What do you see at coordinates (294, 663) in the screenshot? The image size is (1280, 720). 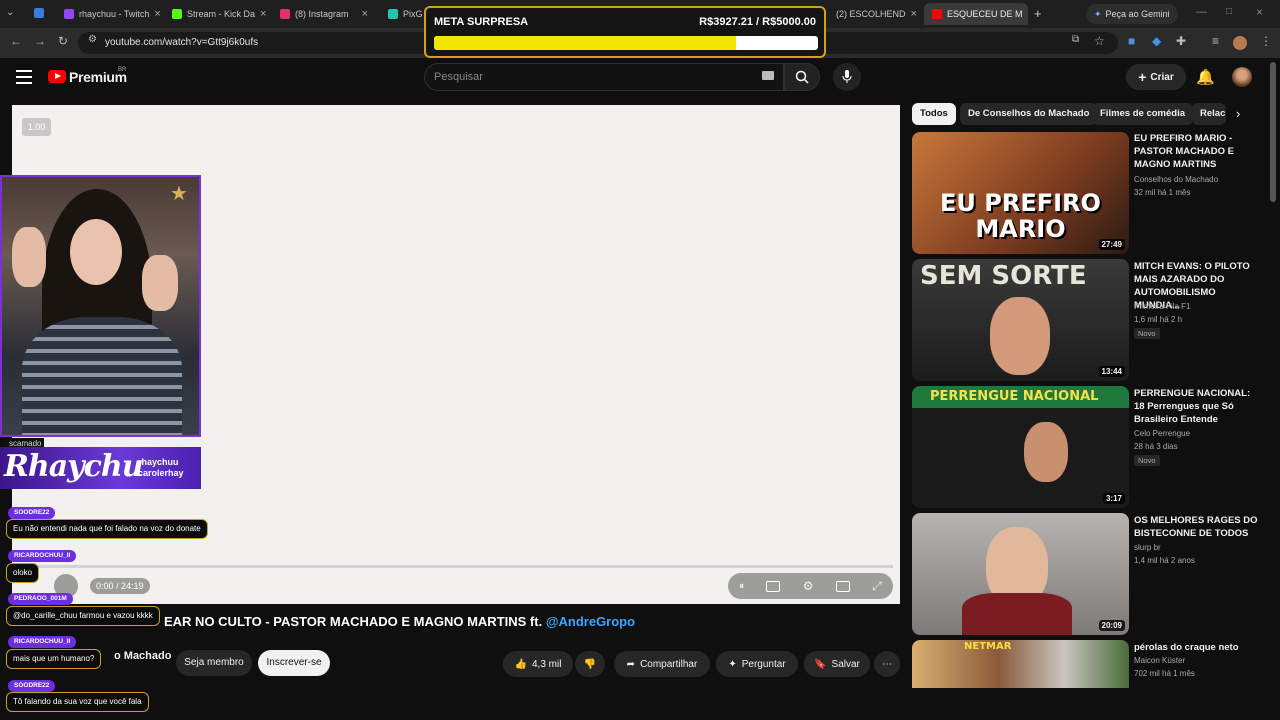 I see `subscribe-button: Inscrever-se` at bounding box center [294, 663].